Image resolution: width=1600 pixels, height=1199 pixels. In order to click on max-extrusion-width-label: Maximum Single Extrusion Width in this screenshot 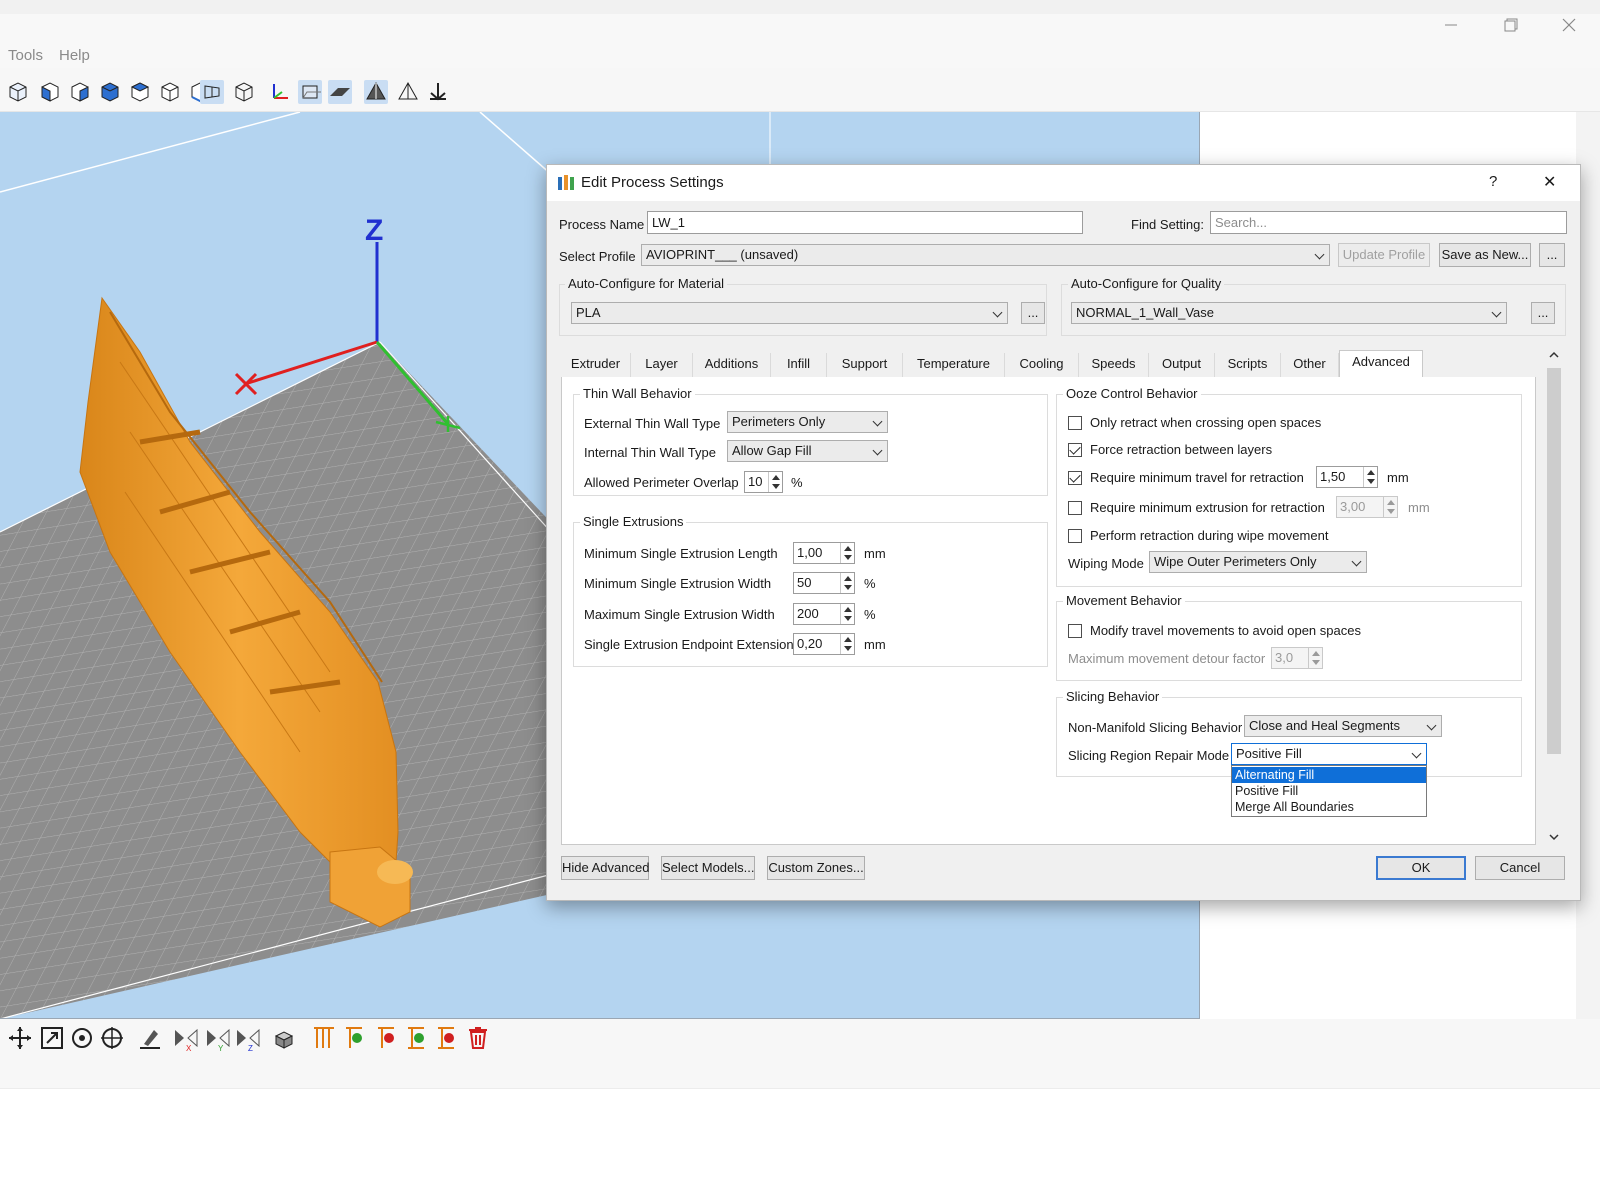, I will do `click(679, 614)`.